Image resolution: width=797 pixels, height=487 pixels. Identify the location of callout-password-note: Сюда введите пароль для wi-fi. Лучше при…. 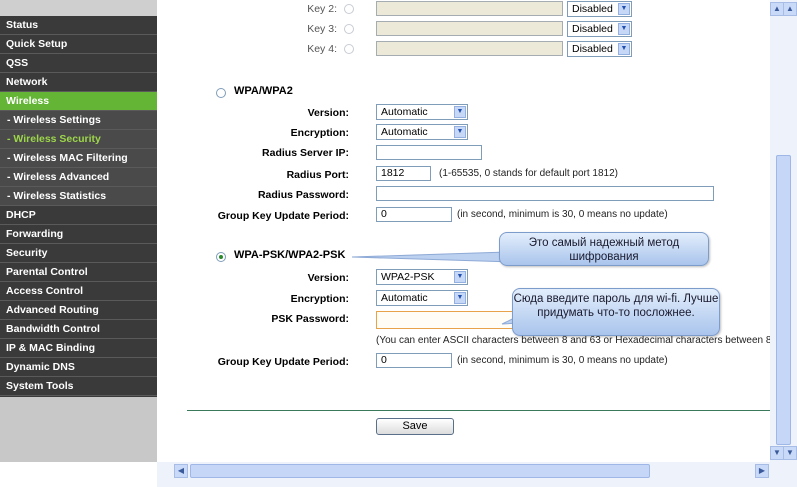
(616, 312).